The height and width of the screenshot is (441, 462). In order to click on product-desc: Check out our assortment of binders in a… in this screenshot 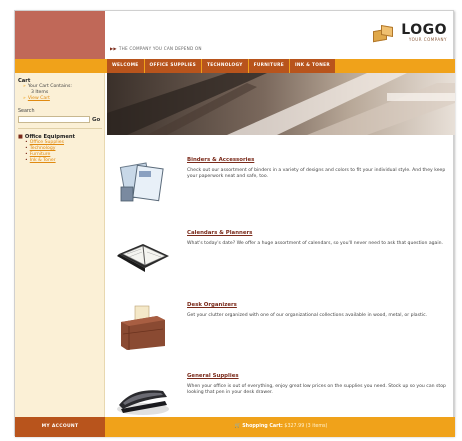, I will do `click(316, 173)`.